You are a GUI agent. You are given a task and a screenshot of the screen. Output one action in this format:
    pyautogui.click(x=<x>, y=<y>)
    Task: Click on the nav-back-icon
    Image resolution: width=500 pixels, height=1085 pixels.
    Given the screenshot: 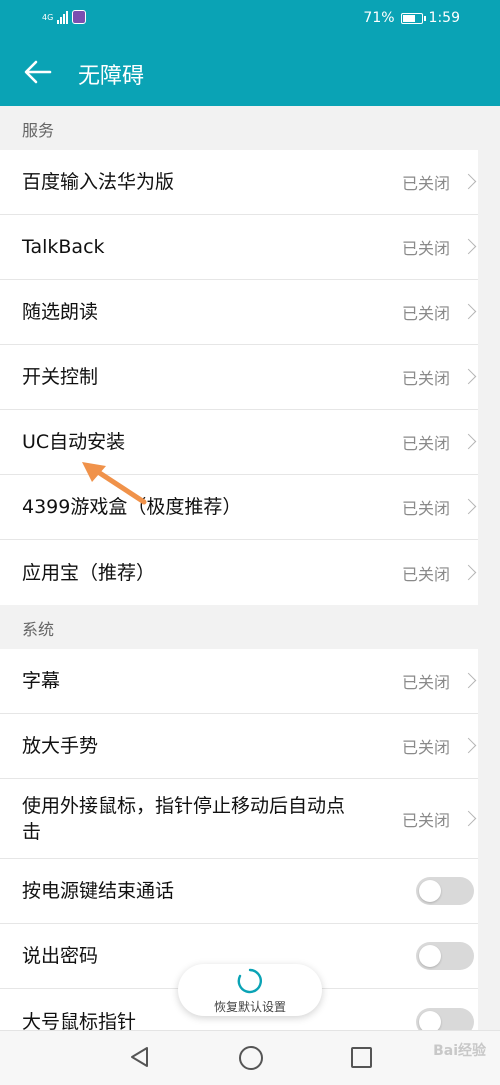 What is the action you would take?
    pyautogui.click(x=140, y=1057)
    